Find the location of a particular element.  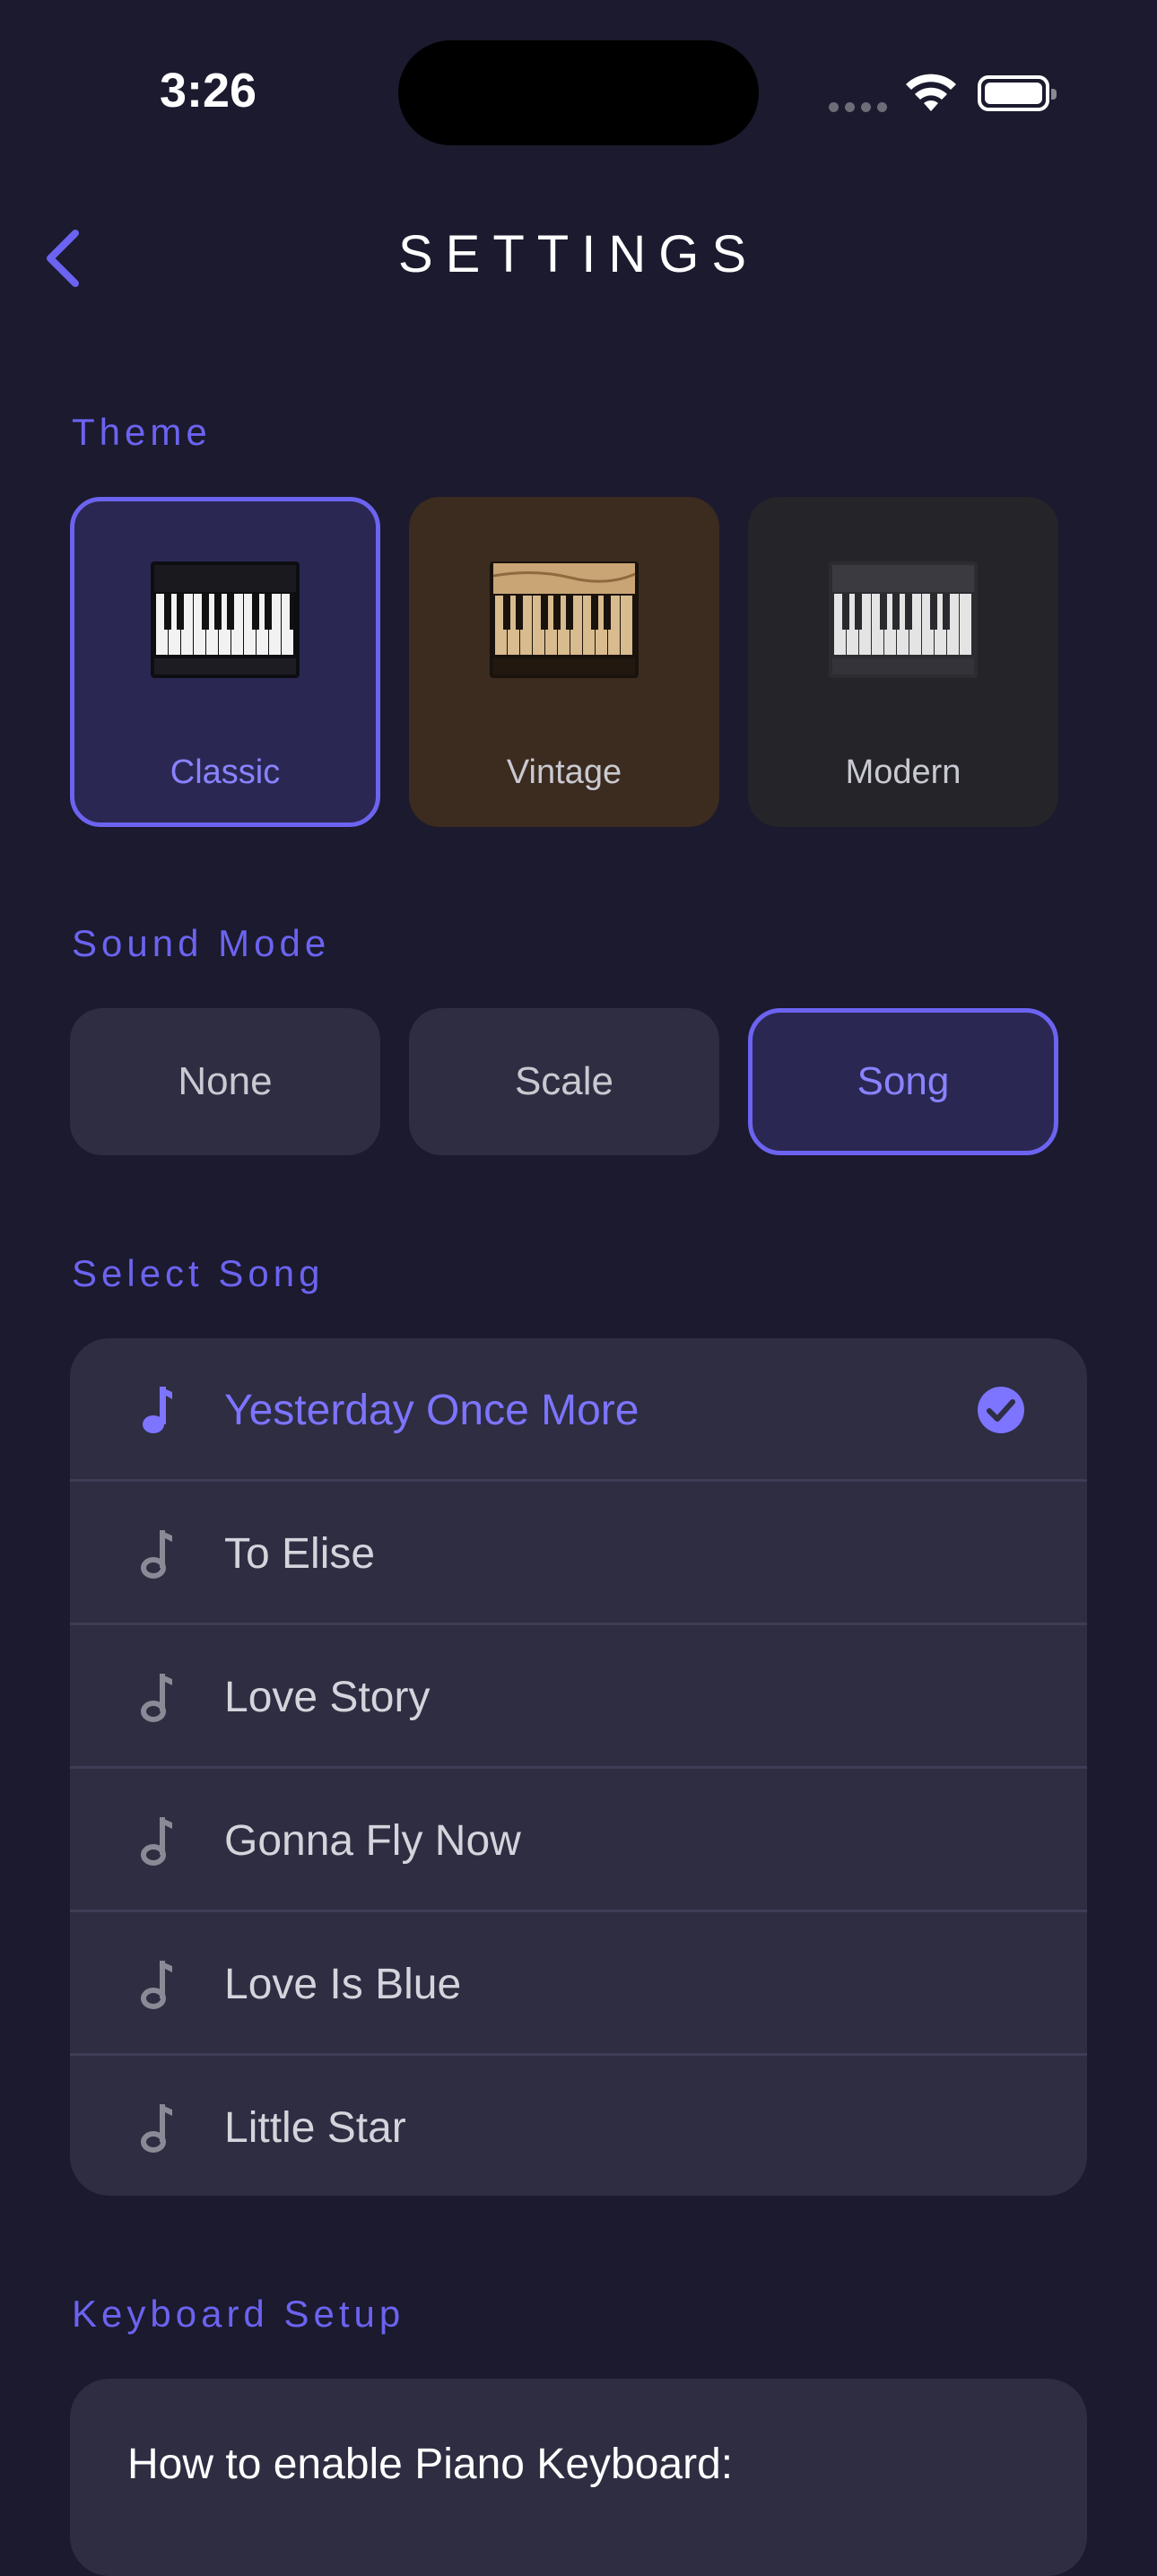

cellular-signal-icon is located at coordinates (861, 107).